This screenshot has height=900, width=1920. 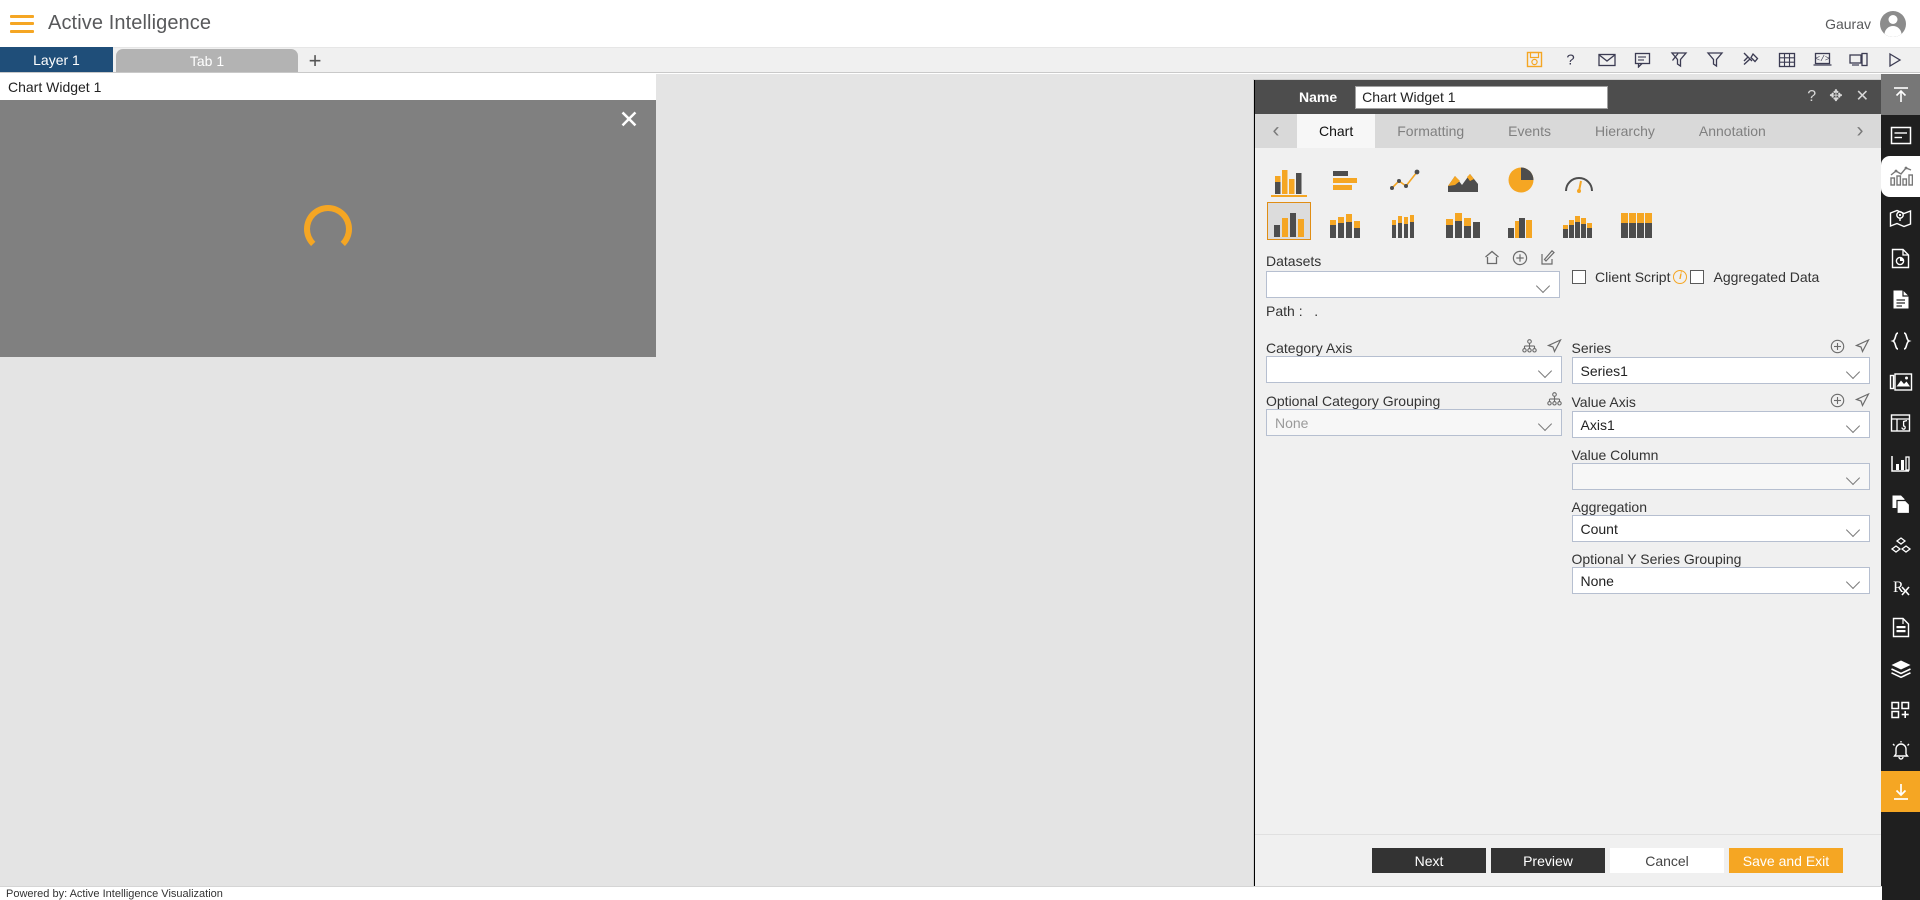 What do you see at coordinates (22, 23) in the screenshot?
I see `hamburger-icon` at bounding box center [22, 23].